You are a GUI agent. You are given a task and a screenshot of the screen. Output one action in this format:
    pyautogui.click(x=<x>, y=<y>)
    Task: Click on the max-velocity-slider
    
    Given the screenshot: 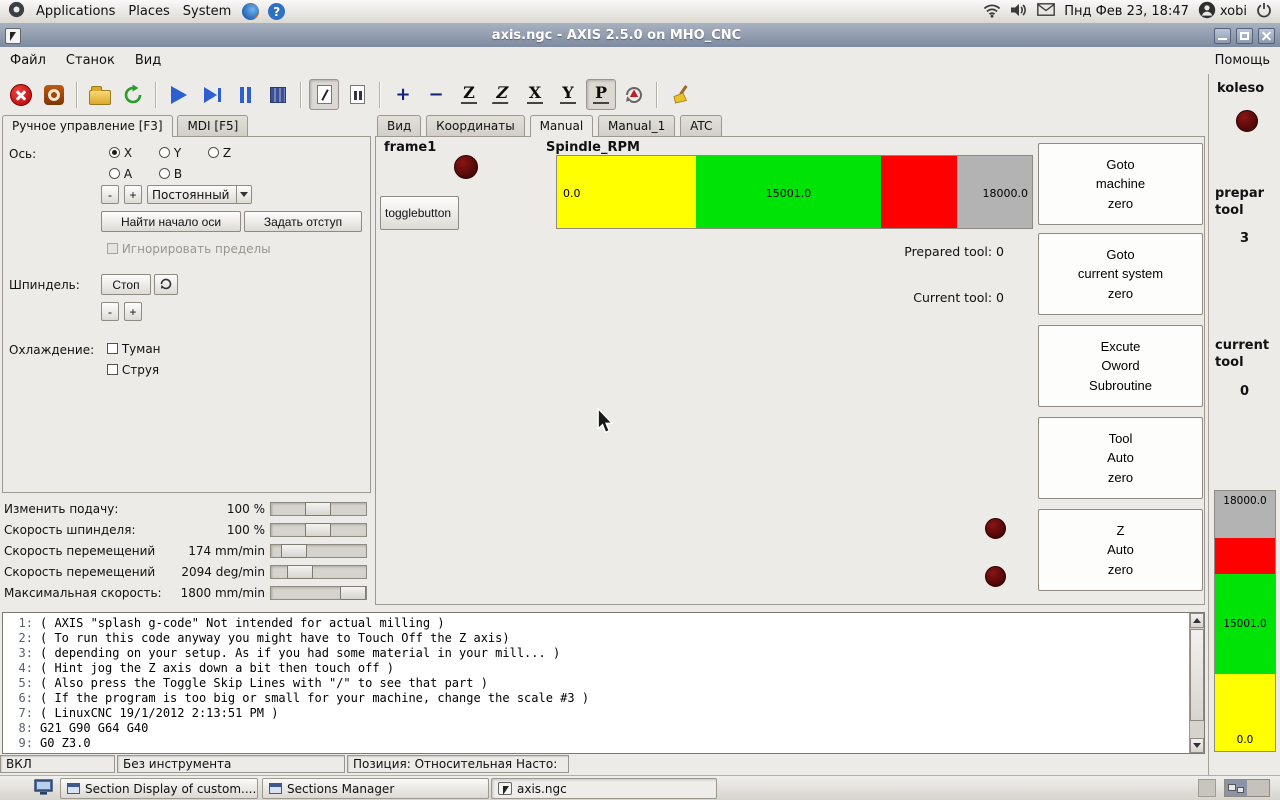 What is the action you would take?
    pyautogui.click(x=318, y=593)
    